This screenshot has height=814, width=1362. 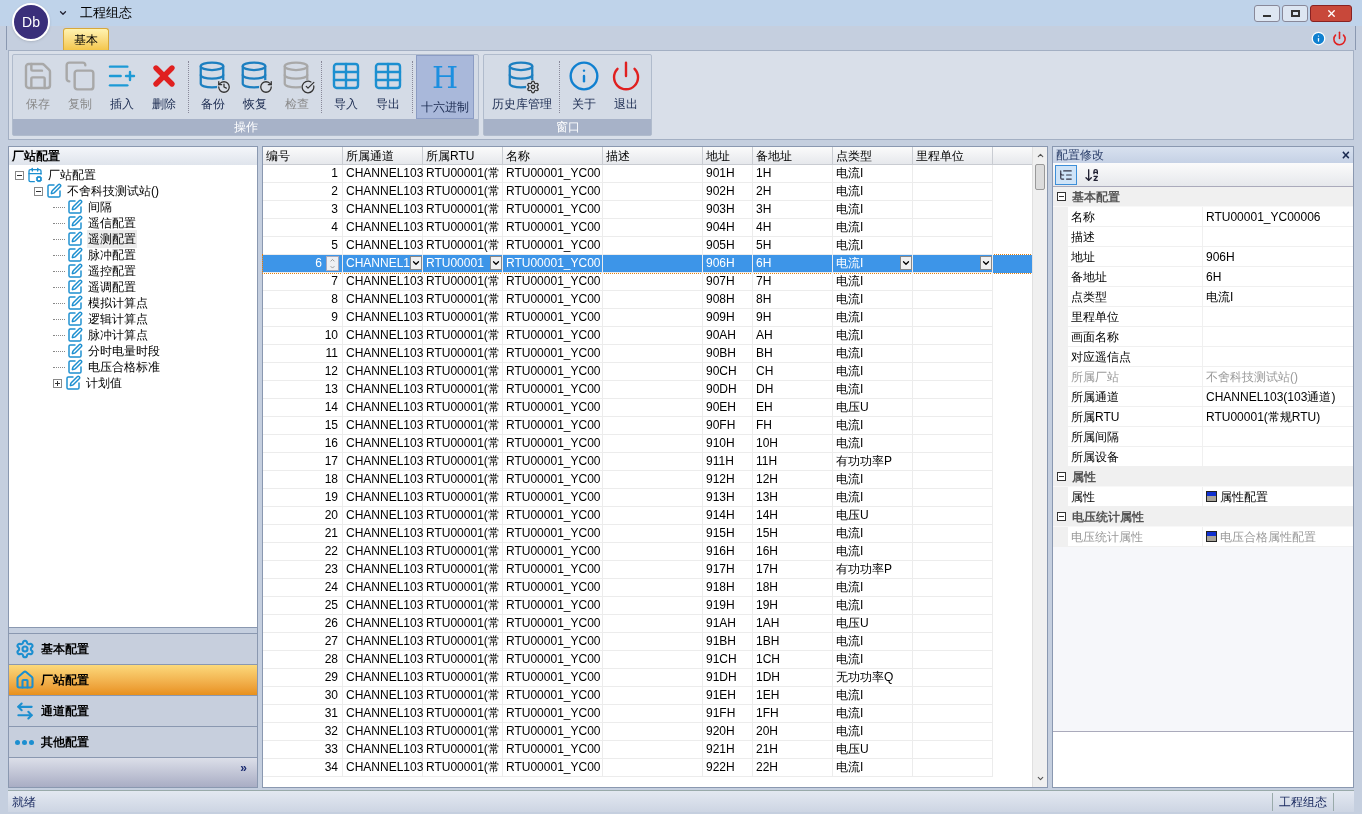 What do you see at coordinates (522, 87) in the screenshot?
I see `toolbar-button: 历史库管理` at bounding box center [522, 87].